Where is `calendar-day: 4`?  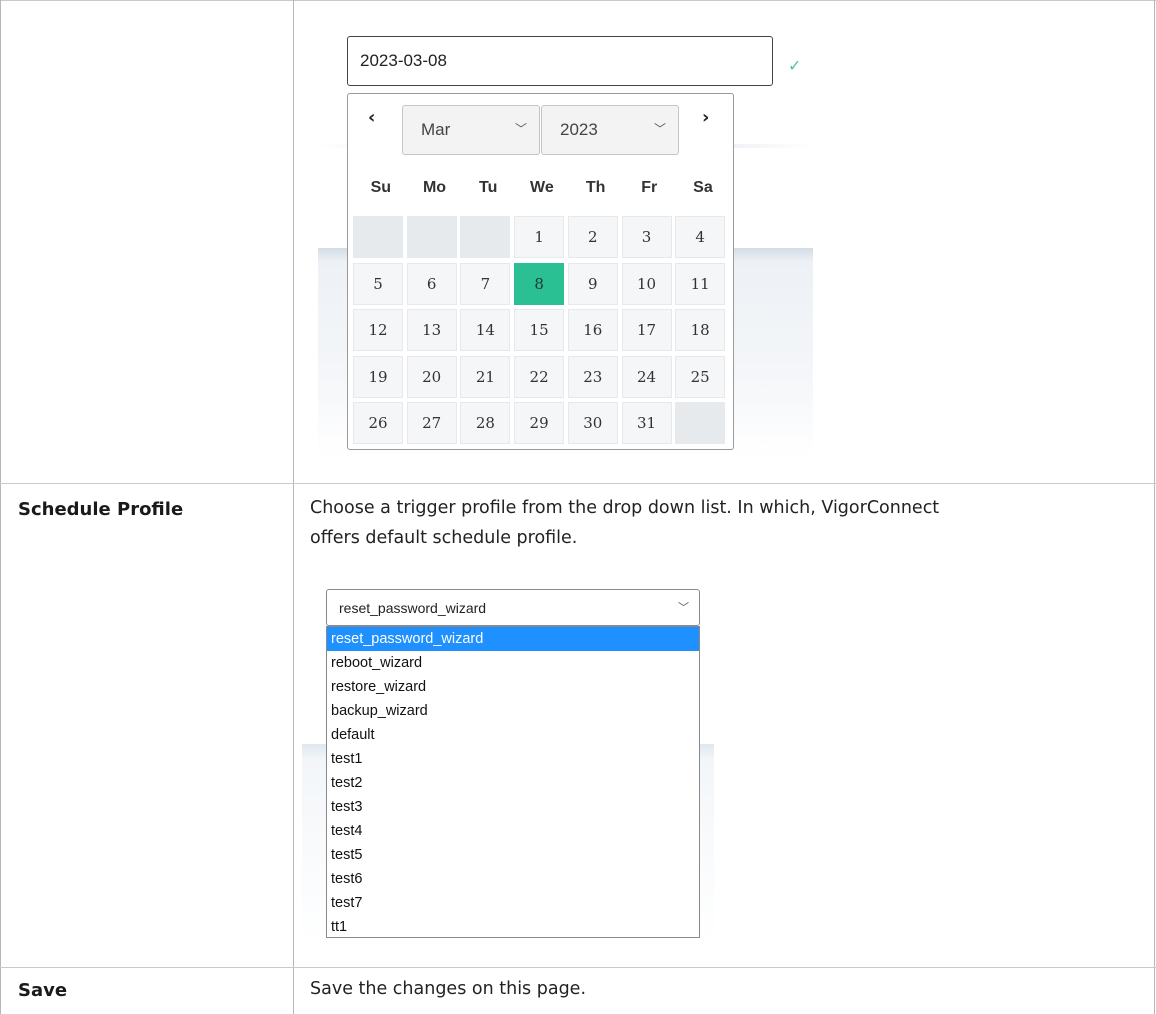
calendar-day: 4 is located at coordinates (700, 237).